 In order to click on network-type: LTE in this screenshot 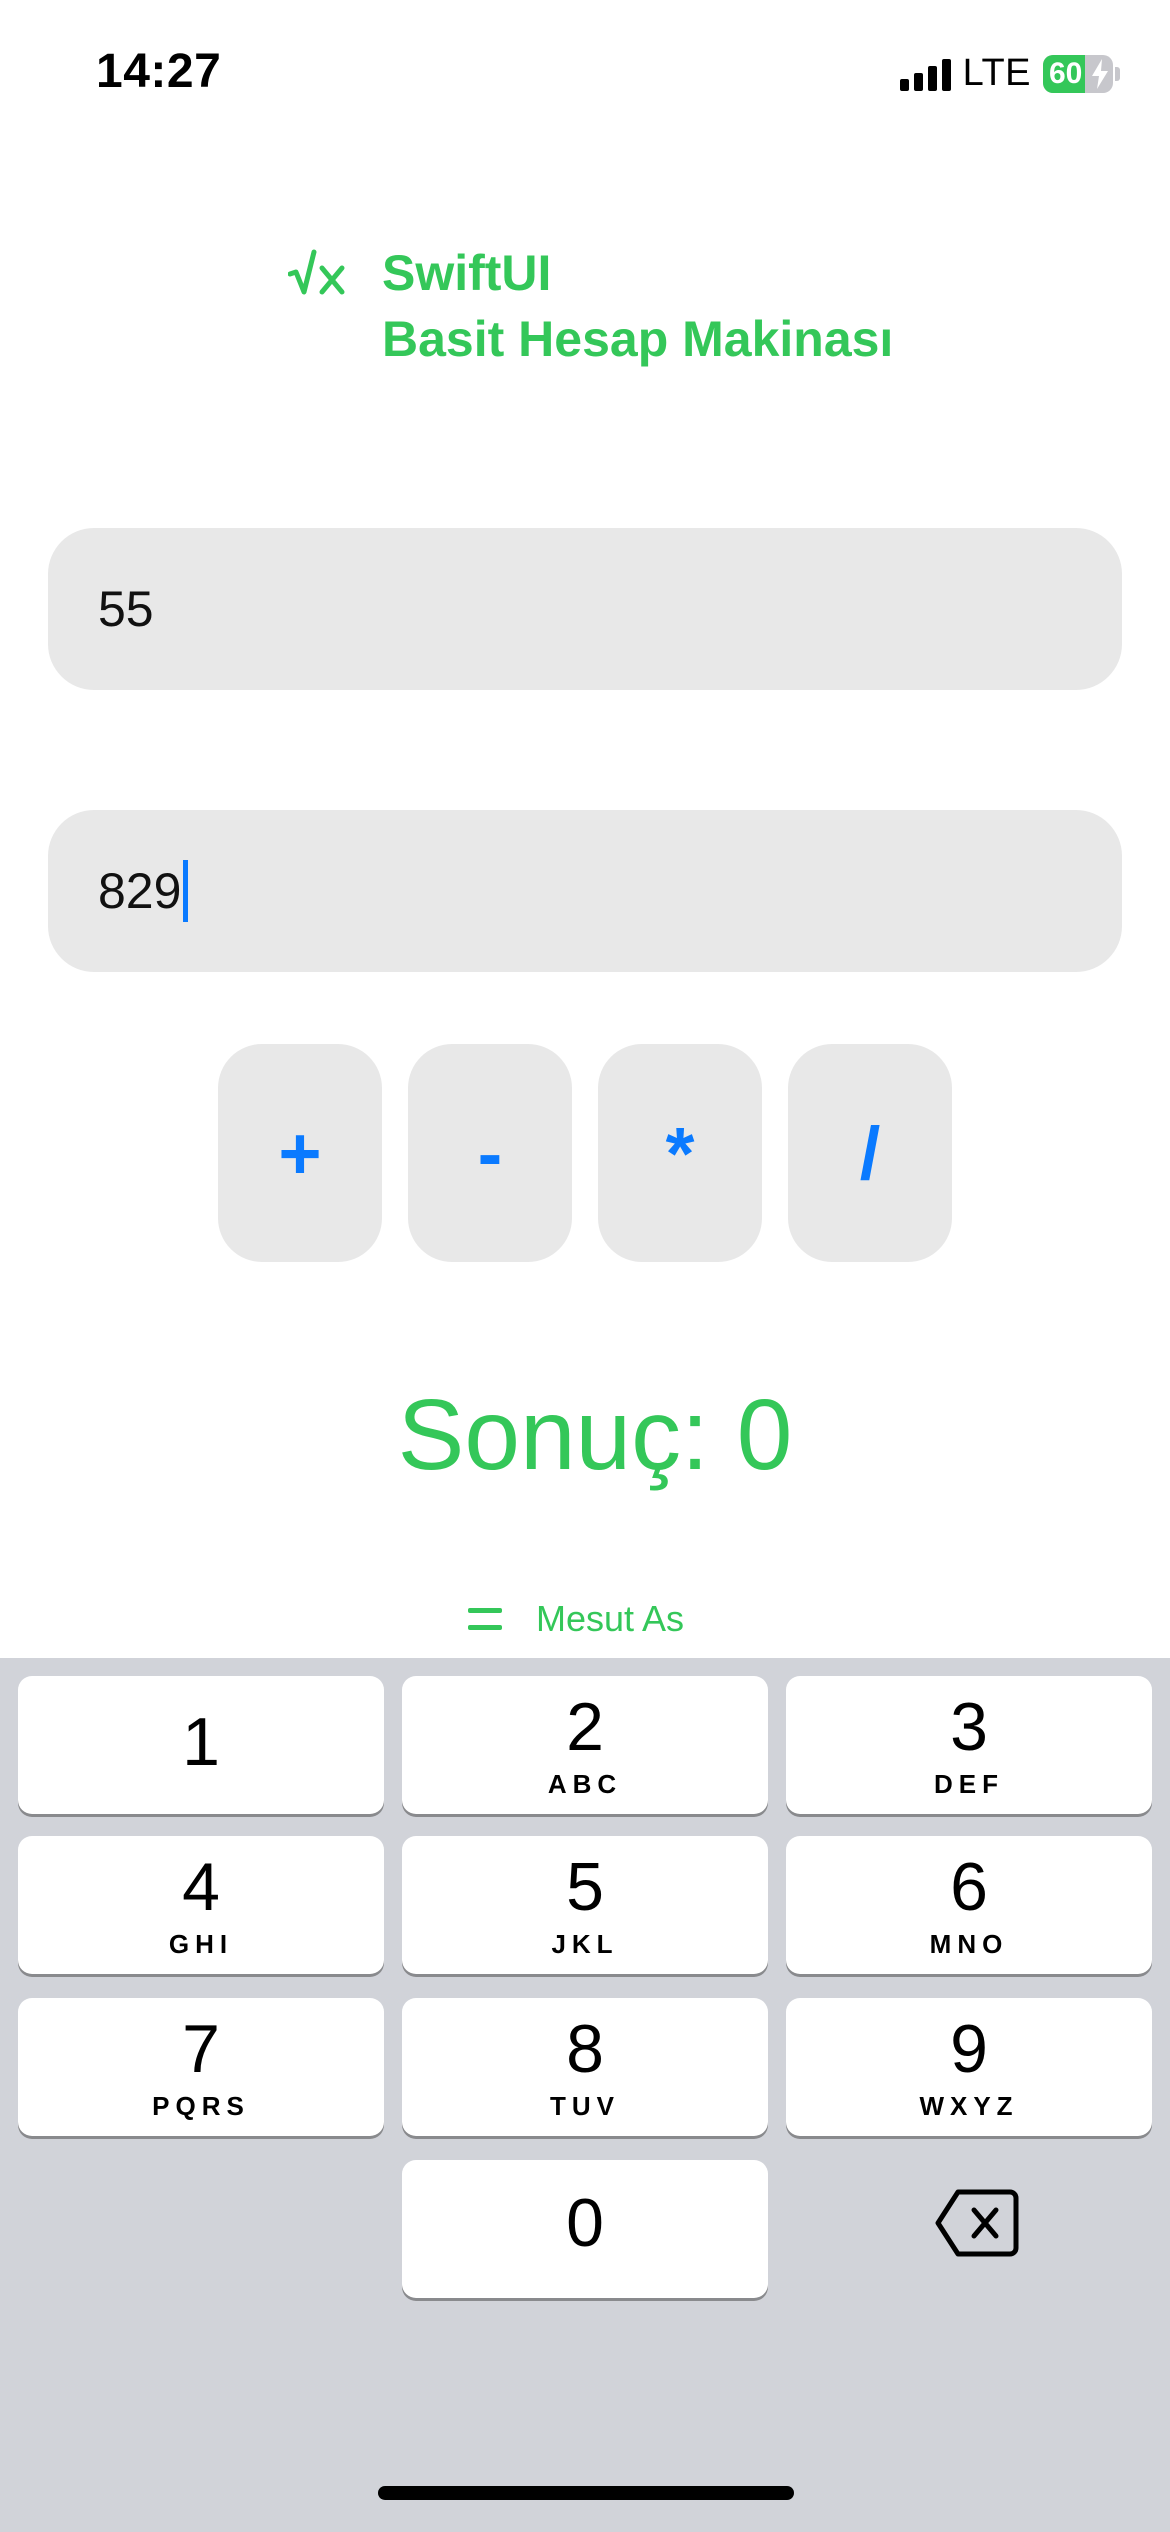, I will do `click(996, 73)`.